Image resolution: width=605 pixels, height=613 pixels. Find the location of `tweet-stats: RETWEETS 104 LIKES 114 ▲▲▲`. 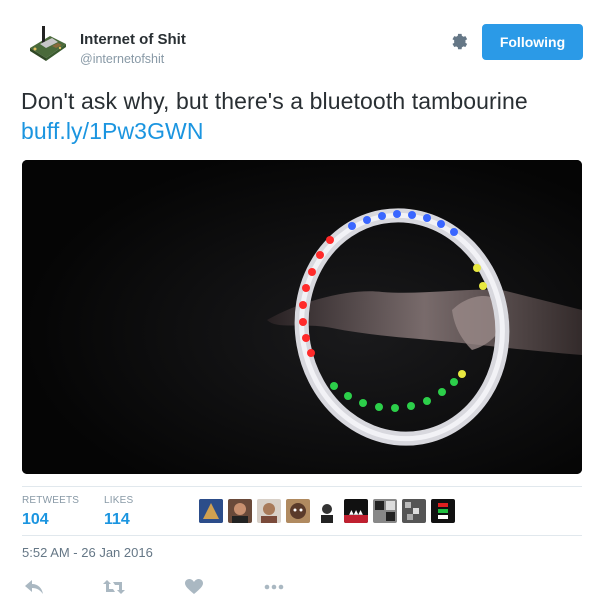

tweet-stats: RETWEETS 104 LIKES 114 ▲▲▲ is located at coordinates (302, 511).